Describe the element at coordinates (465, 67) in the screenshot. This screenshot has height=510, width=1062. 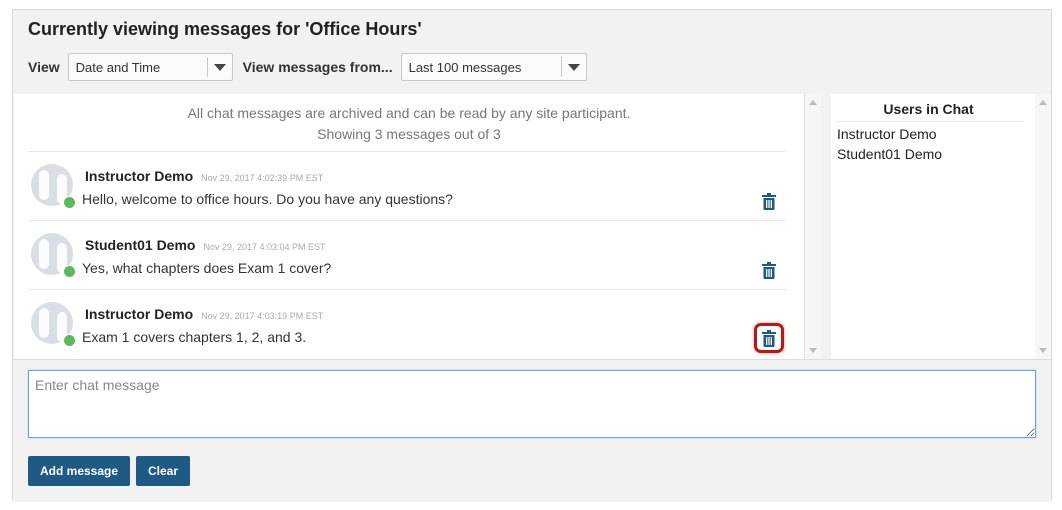
I see `messages-from-select-value: Last 100 messages` at that location.